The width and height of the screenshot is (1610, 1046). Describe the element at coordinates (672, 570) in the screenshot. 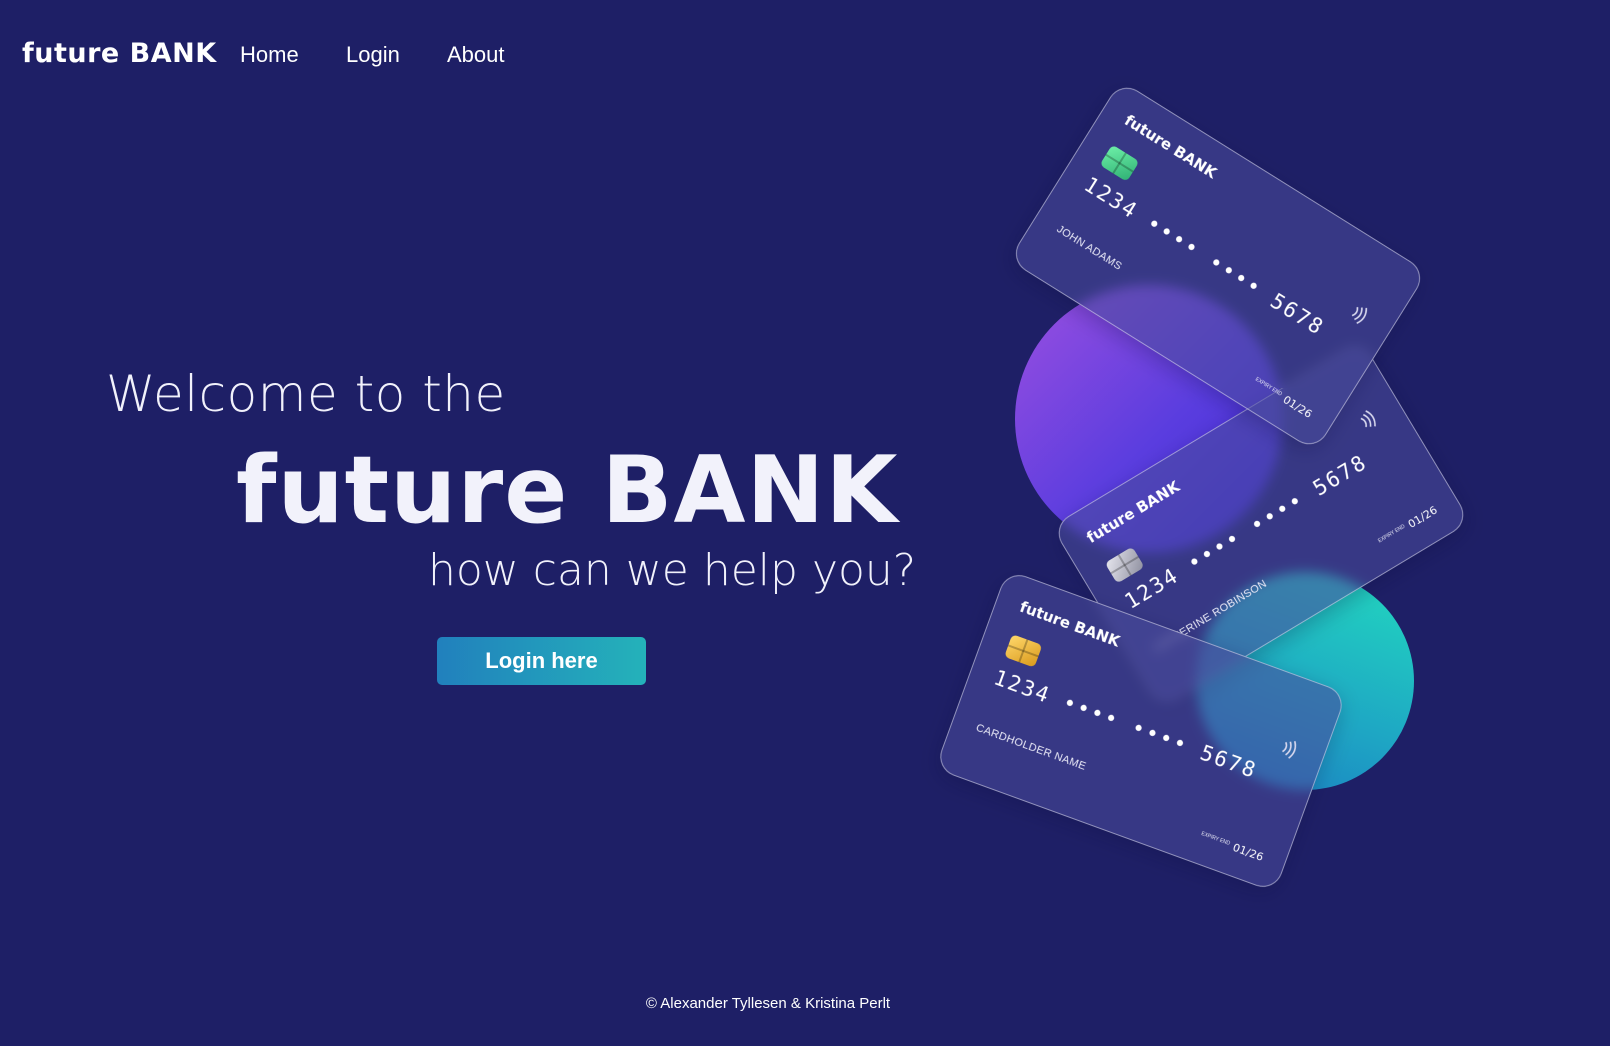

I see `hero-tagline: how can we help you?` at that location.